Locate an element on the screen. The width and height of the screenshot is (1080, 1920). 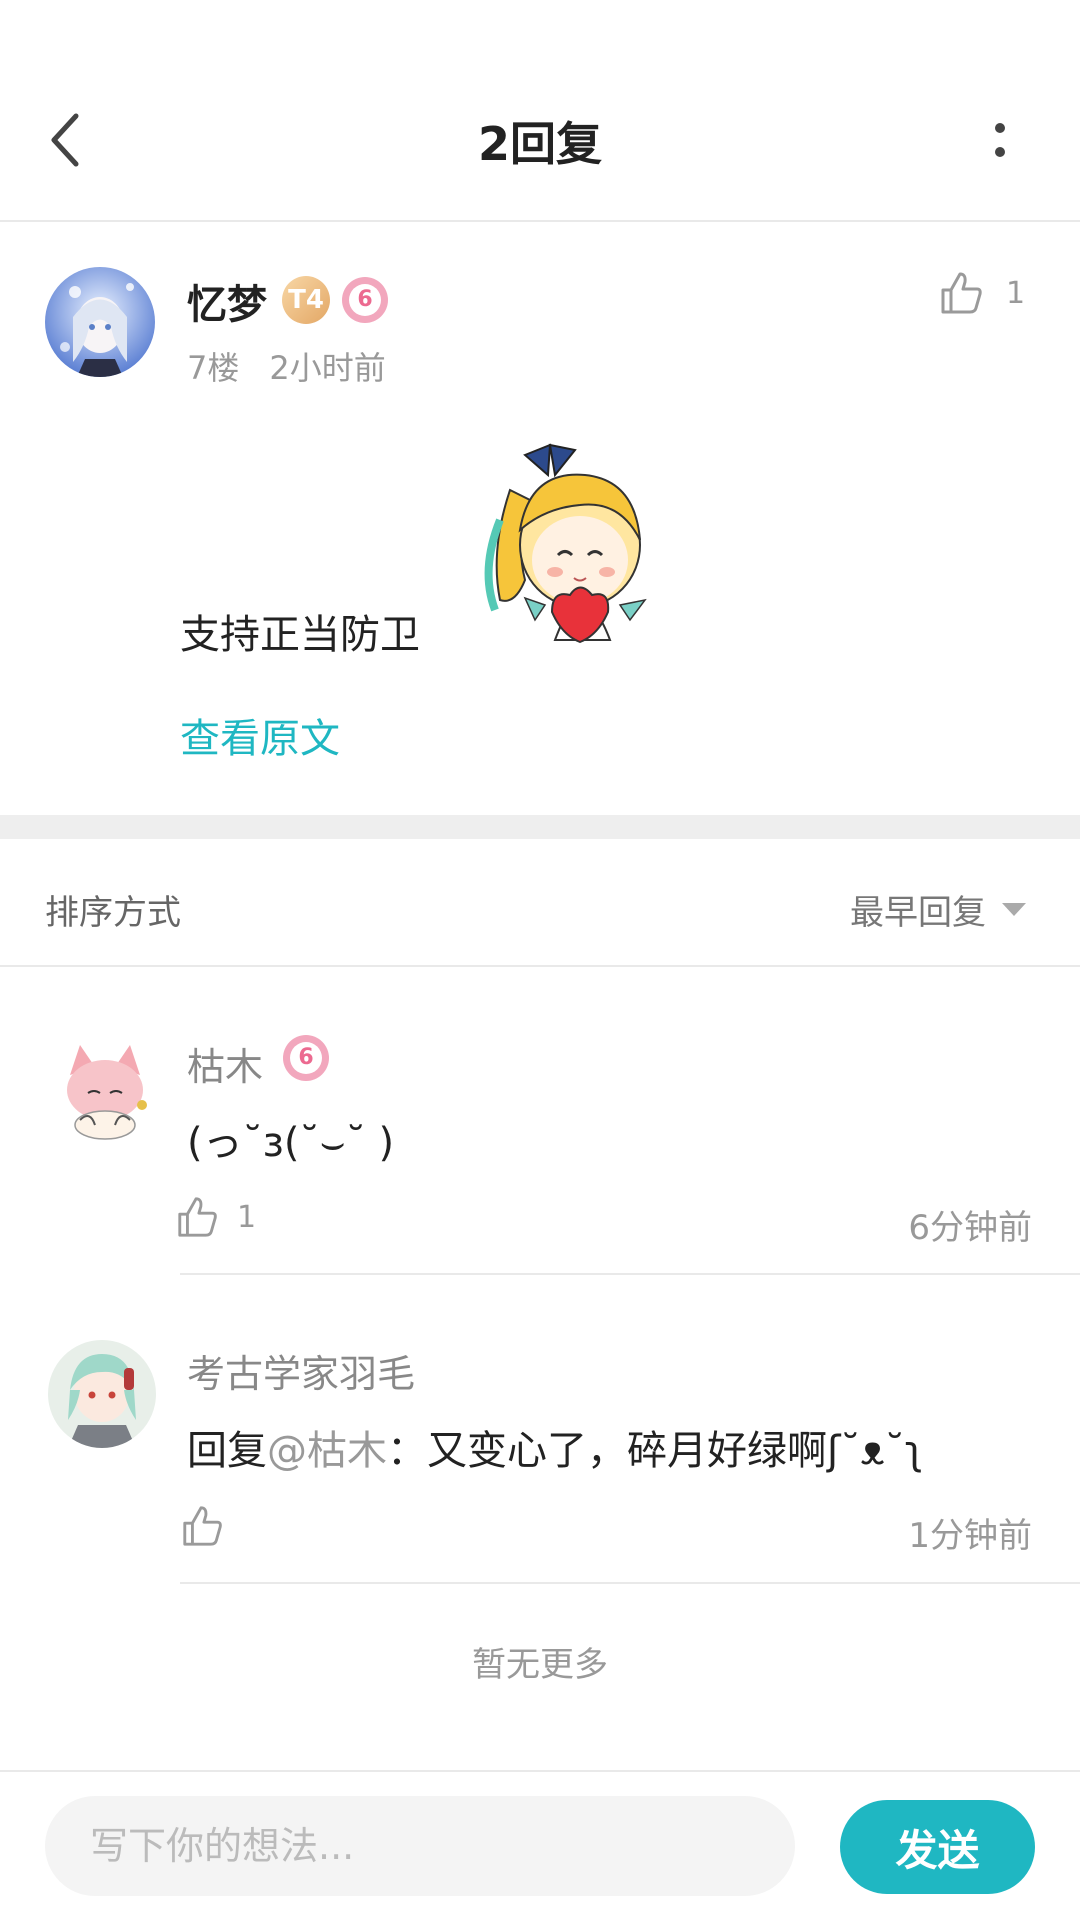
reply-prefix: 回复 is located at coordinates (227, 1451).